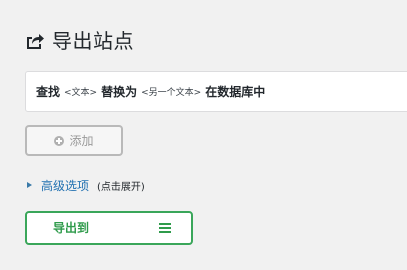 This screenshot has height=270, width=407. Describe the element at coordinates (29, 185) in the screenshot. I see `triangle-right-icon` at that location.